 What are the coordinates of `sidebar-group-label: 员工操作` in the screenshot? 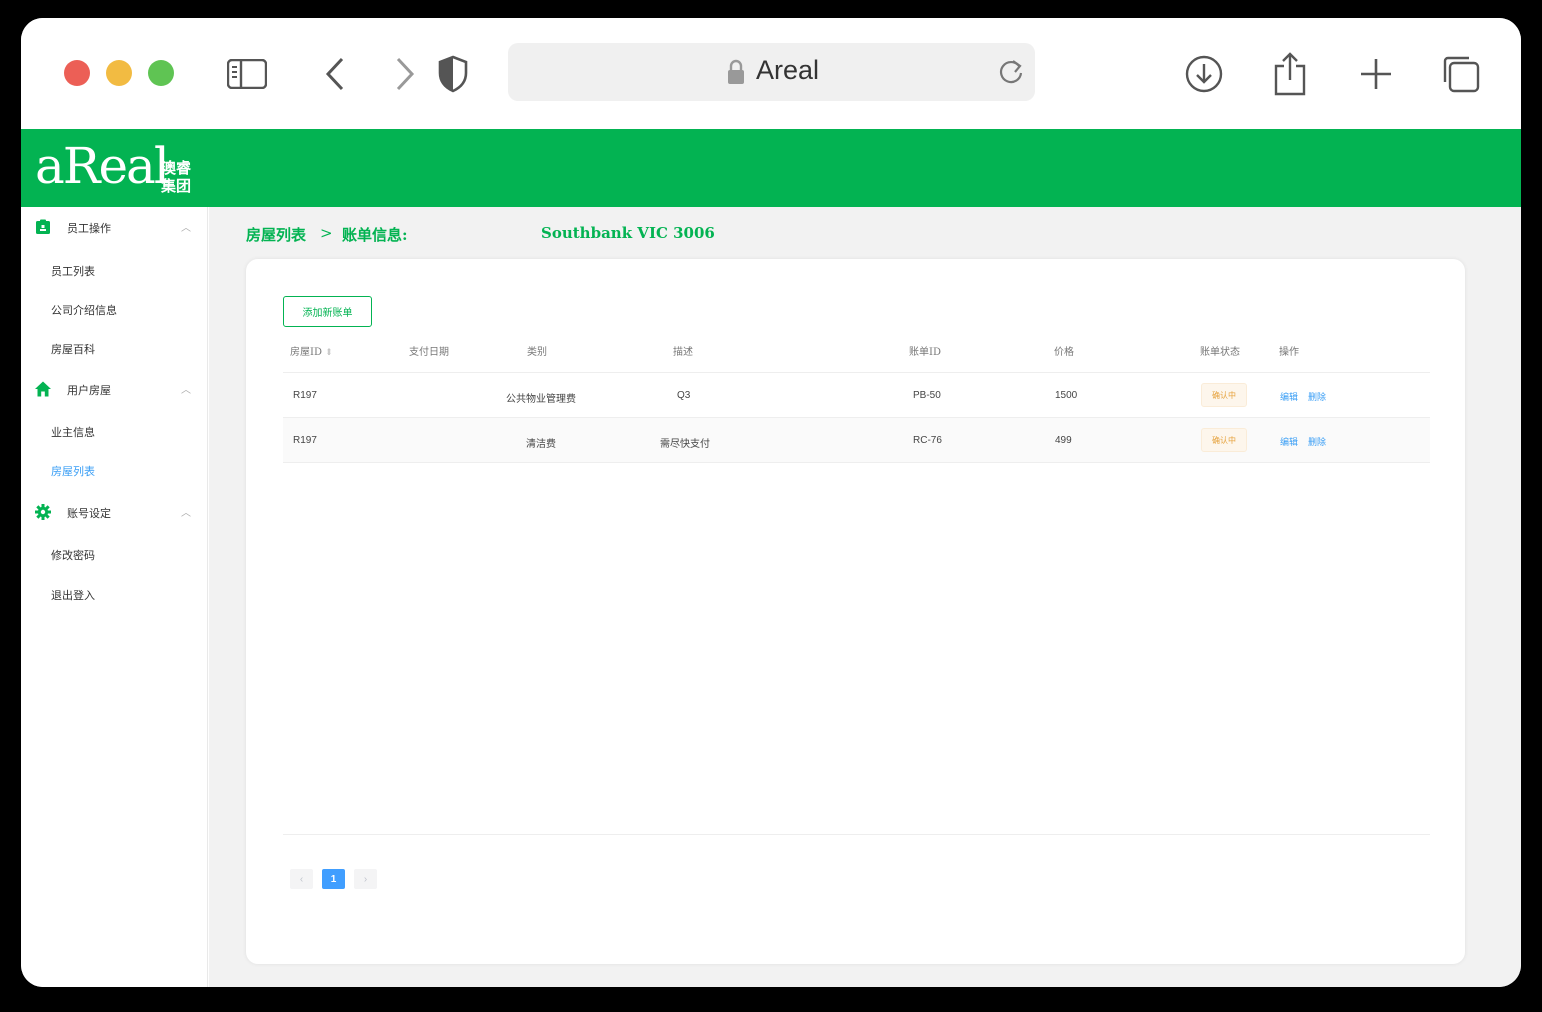 It's located at (89, 228).